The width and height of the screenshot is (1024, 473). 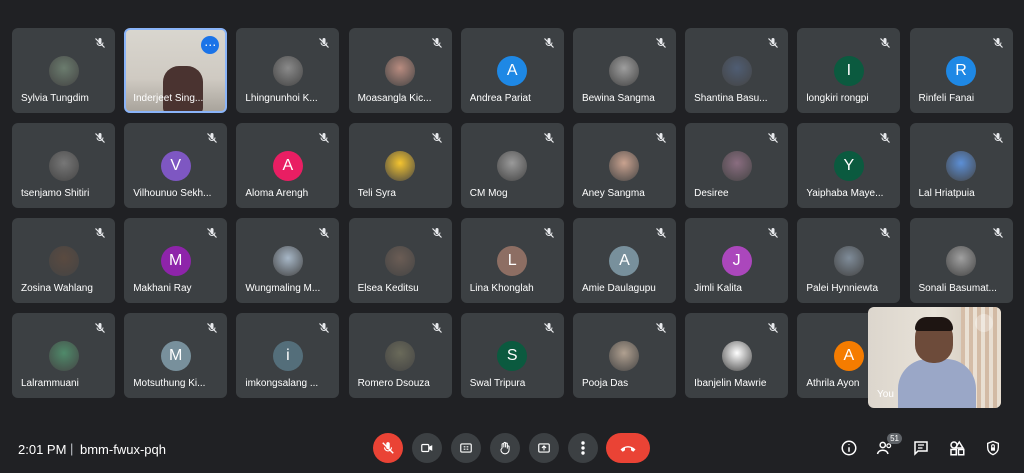 I want to click on participant-tile: Lal Hriatpuia, so click(x=961, y=165).